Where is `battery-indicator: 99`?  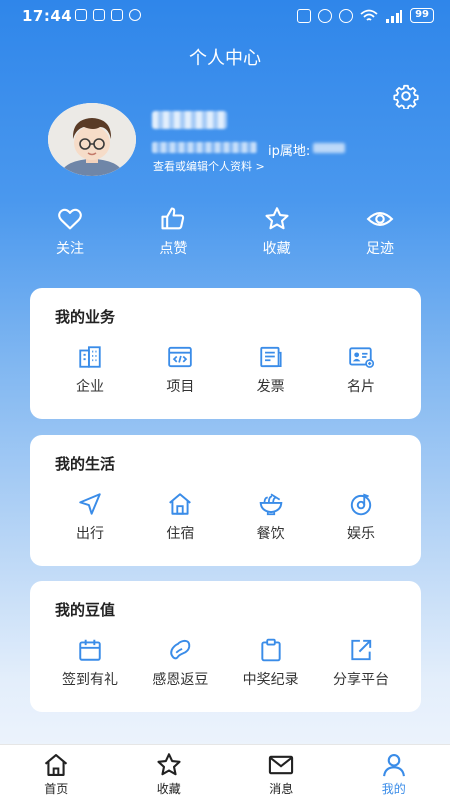
battery-indicator: 99 is located at coordinates (422, 15).